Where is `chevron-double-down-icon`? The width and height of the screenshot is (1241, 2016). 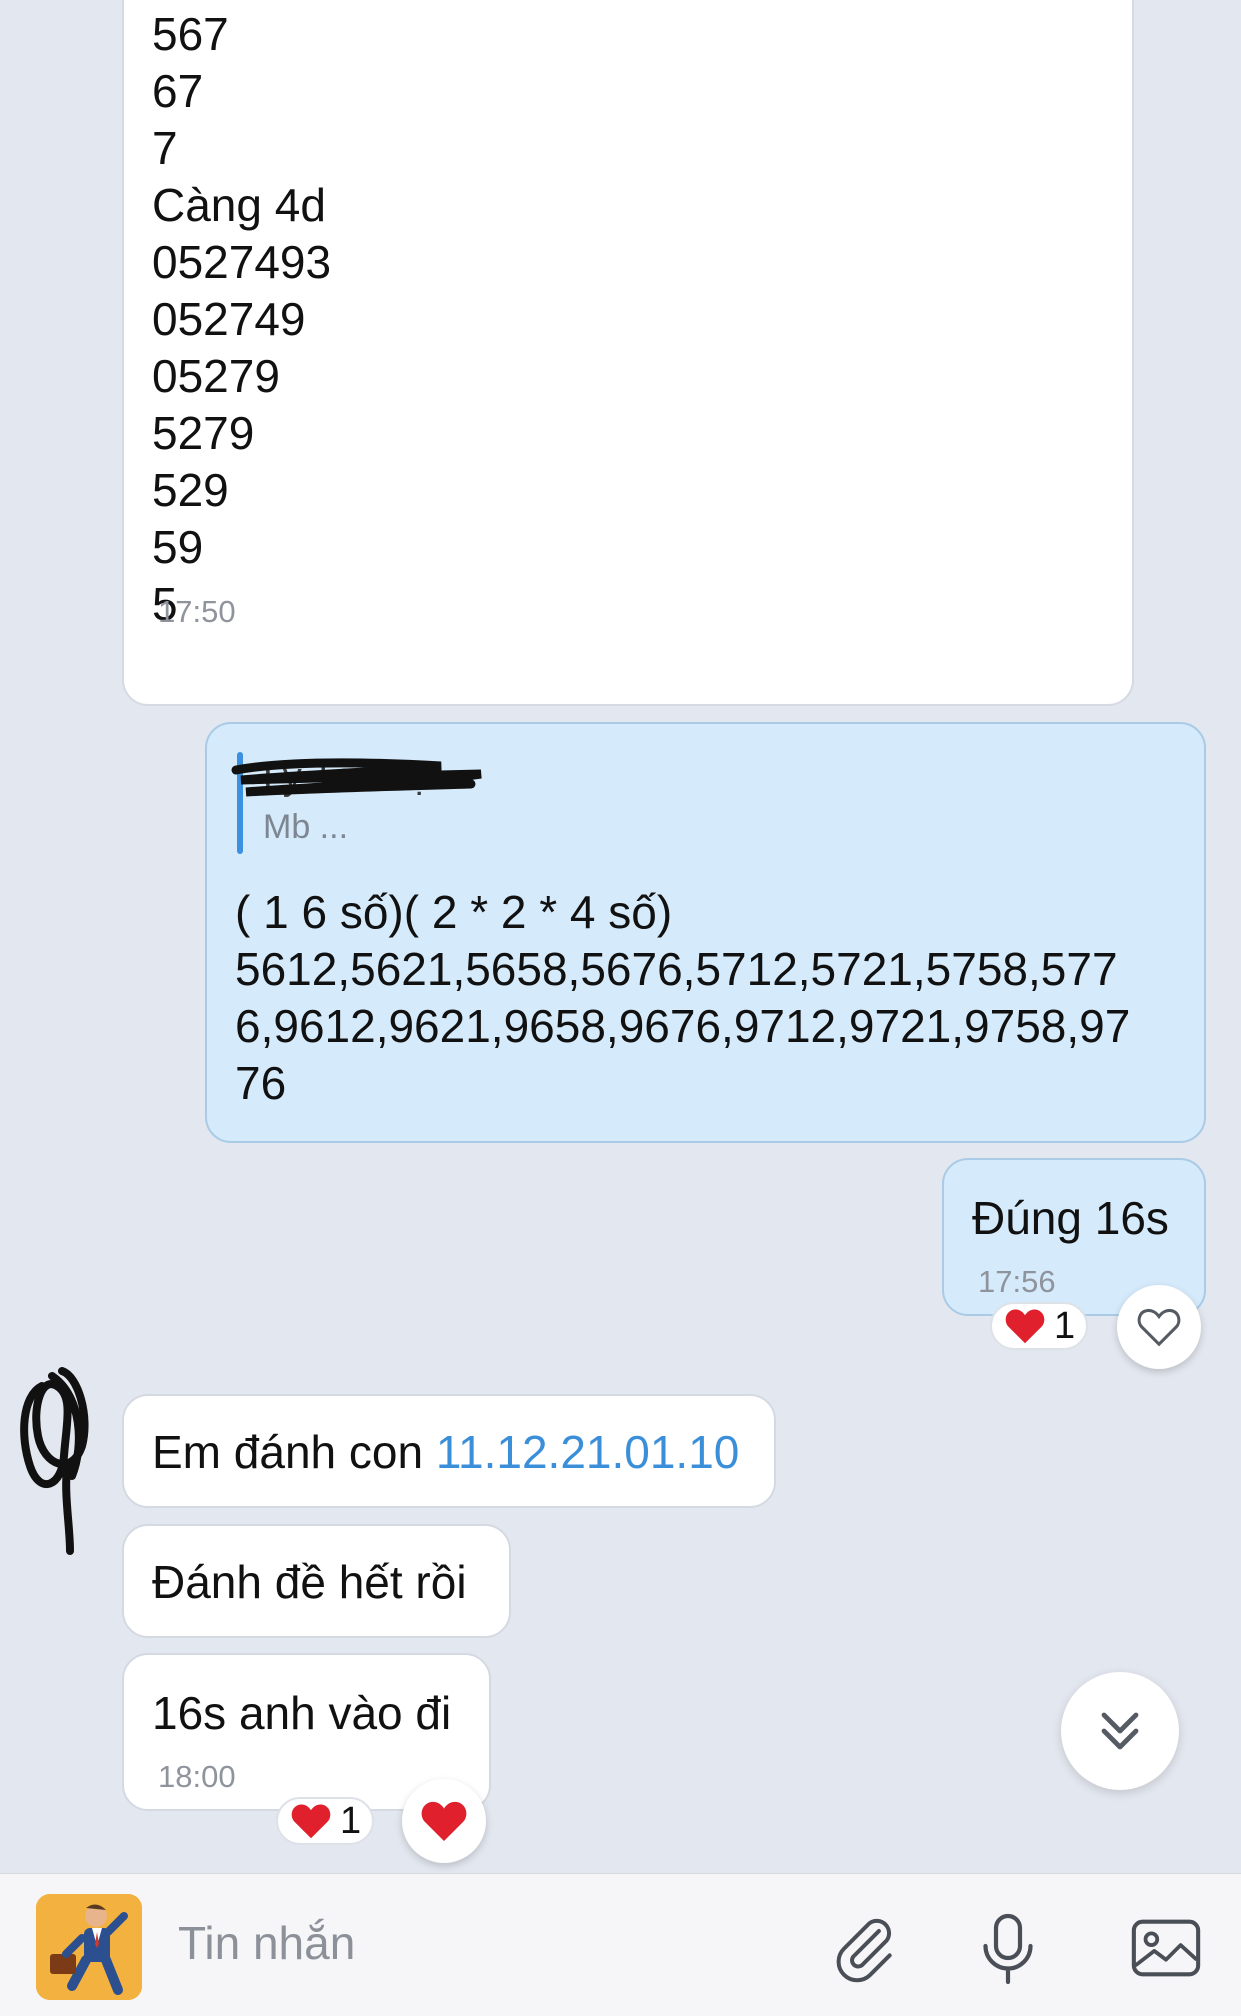
chevron-double-down-icon is located at coordinates (1120, 1731).